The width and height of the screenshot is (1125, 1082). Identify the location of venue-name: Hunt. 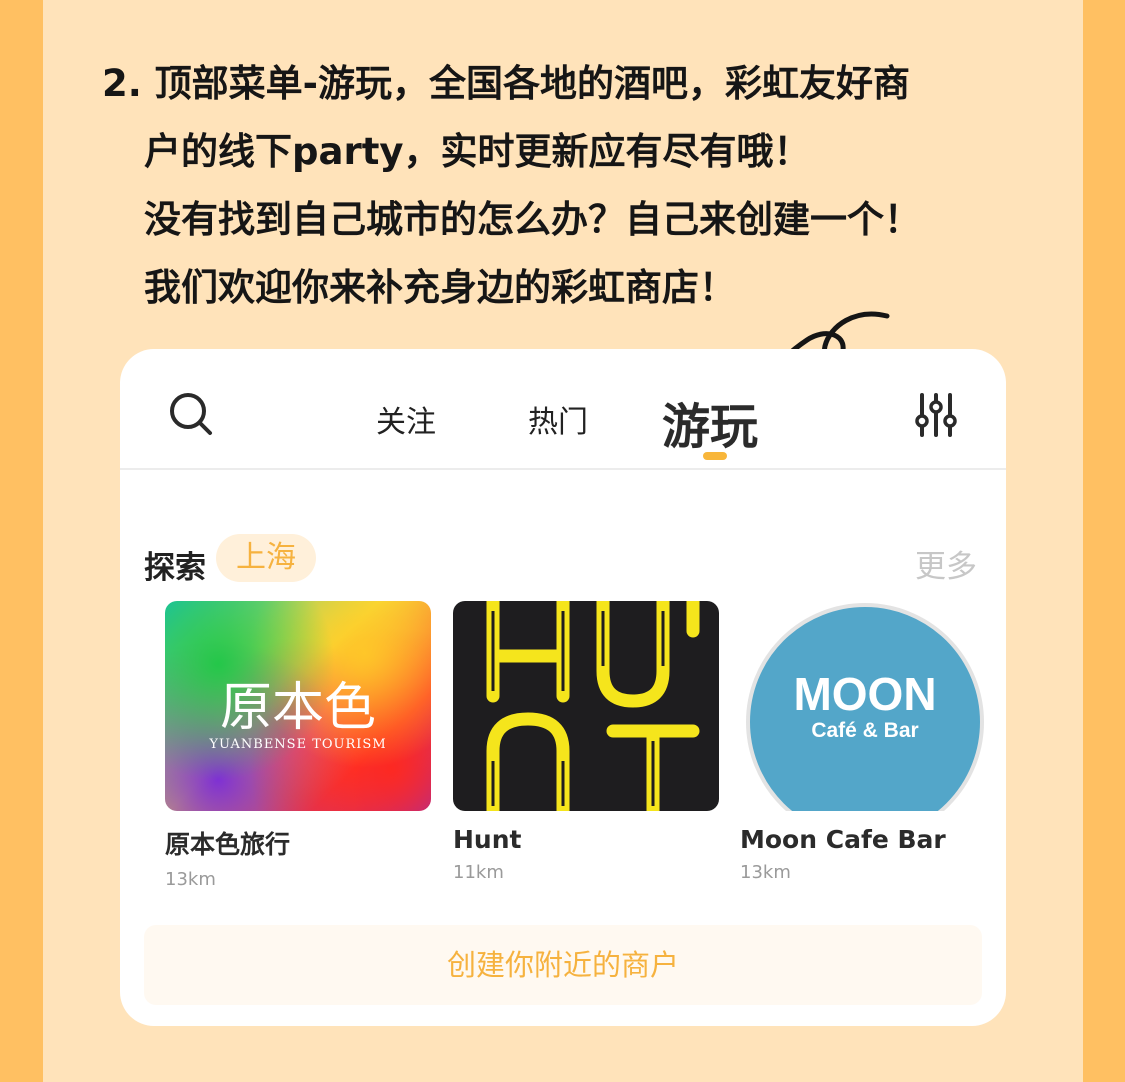
(487, 839).